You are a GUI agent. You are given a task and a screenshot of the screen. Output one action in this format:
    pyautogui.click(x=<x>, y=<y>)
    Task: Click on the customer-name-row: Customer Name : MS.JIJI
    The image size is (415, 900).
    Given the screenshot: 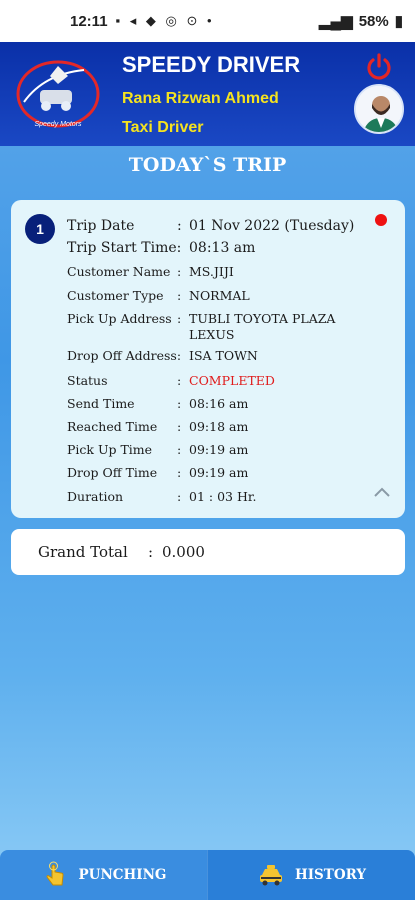 What is the action you would take?
    pyautogui.click(x=228, y=271)
    